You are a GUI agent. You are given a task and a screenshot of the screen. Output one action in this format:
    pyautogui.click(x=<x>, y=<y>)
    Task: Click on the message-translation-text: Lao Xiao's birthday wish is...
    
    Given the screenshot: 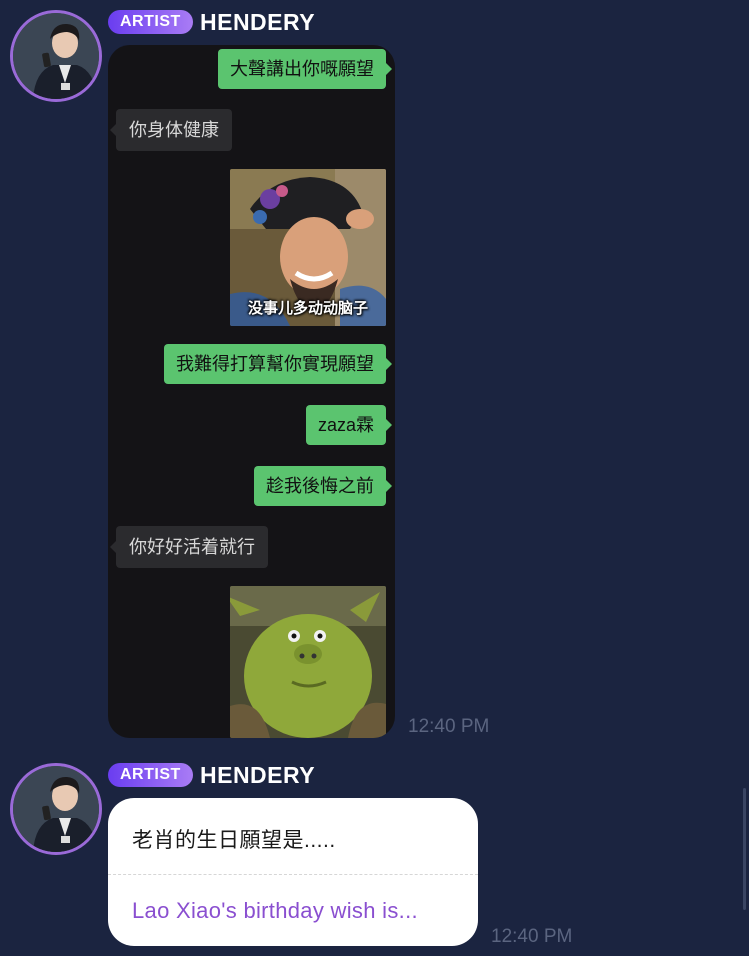 What is the action you would take?
    pyautogui.click(x=275, y=910)
    